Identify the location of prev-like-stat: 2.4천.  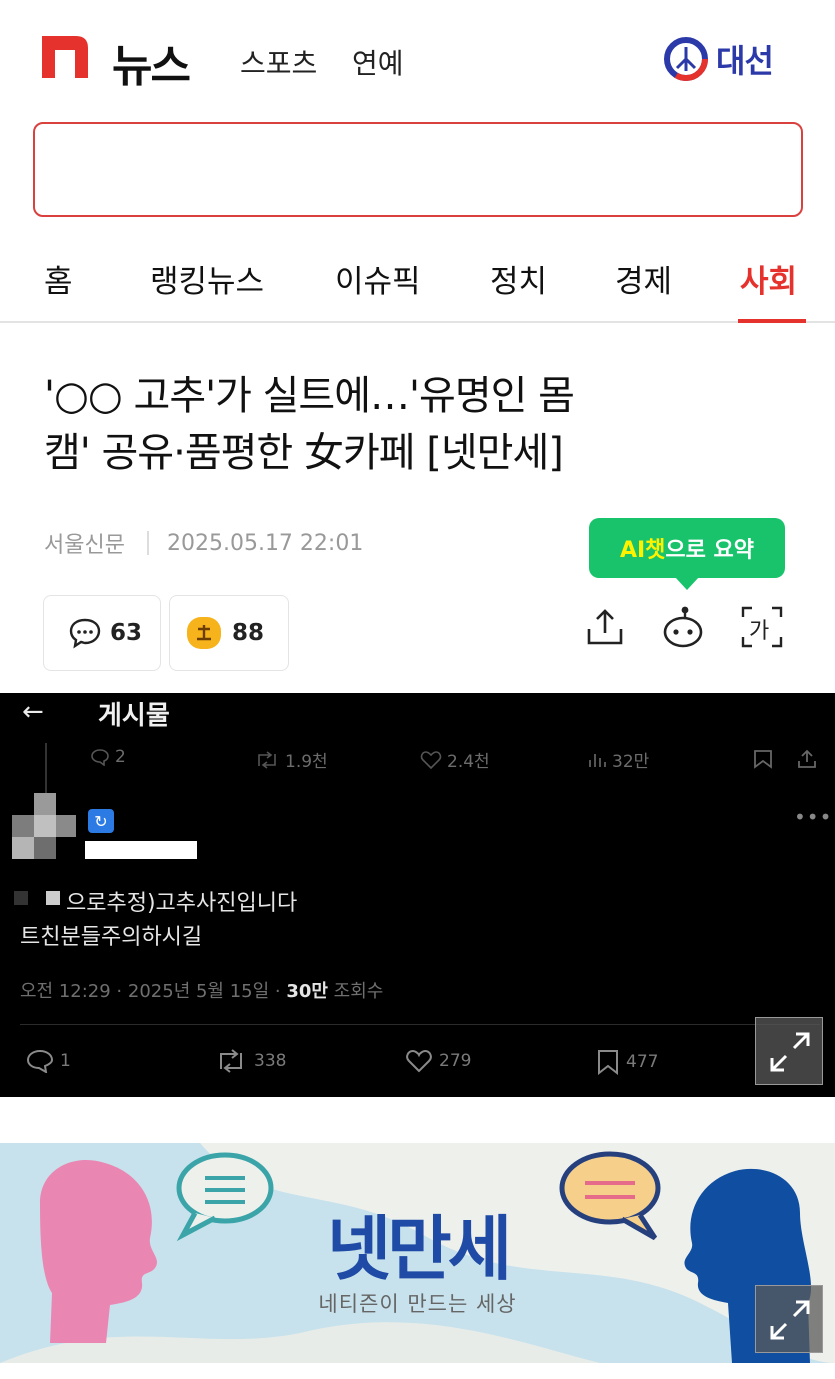
(455, 759).